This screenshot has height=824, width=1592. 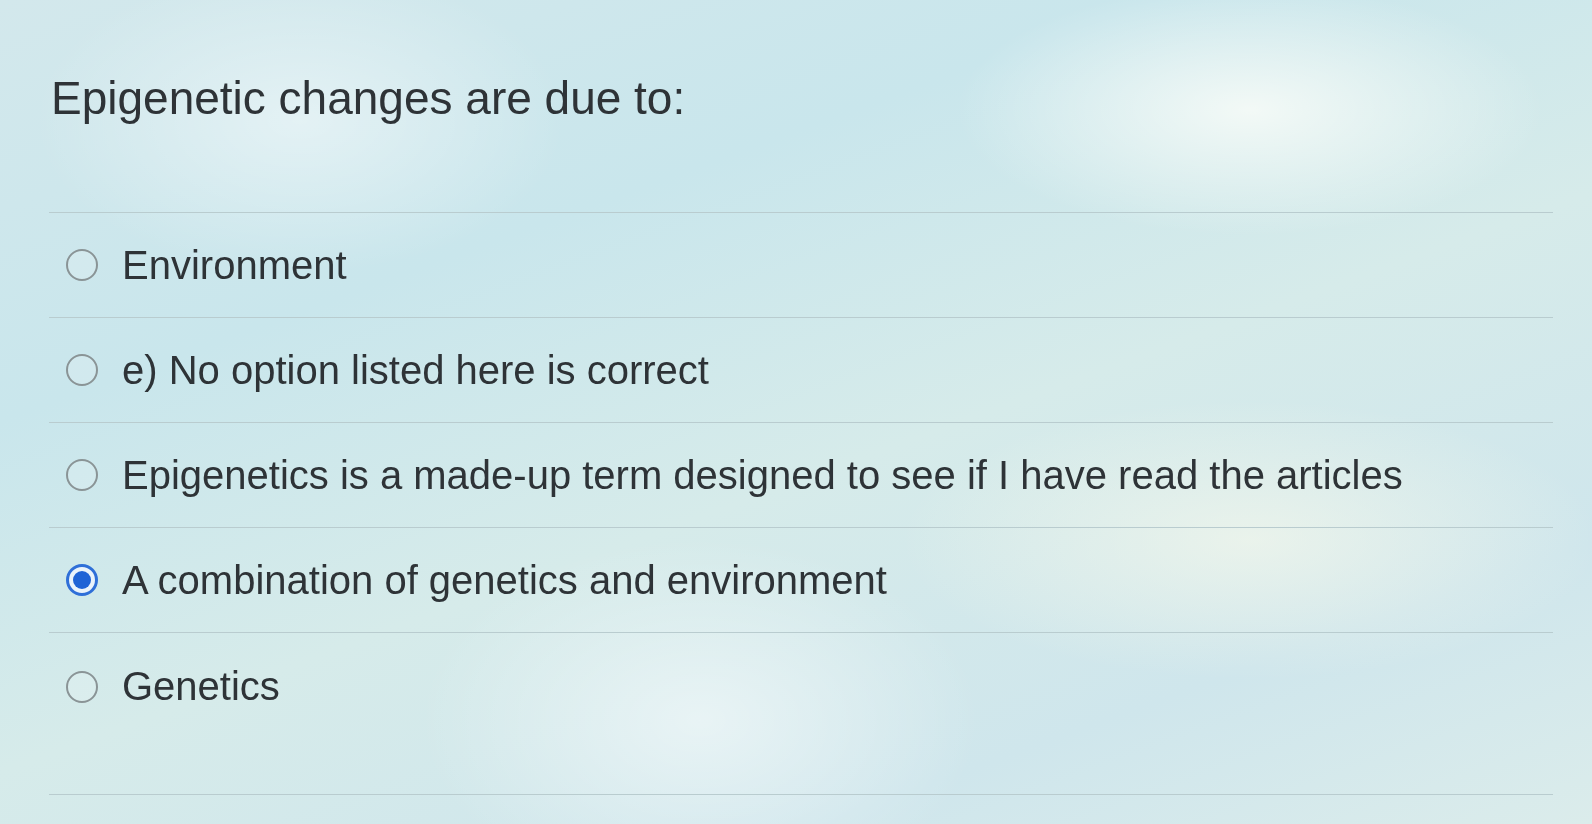 What do you see at coordinates (201, 686) in the screenshot?
I see `option-label: Genetics` at bounding box center [201, 686].